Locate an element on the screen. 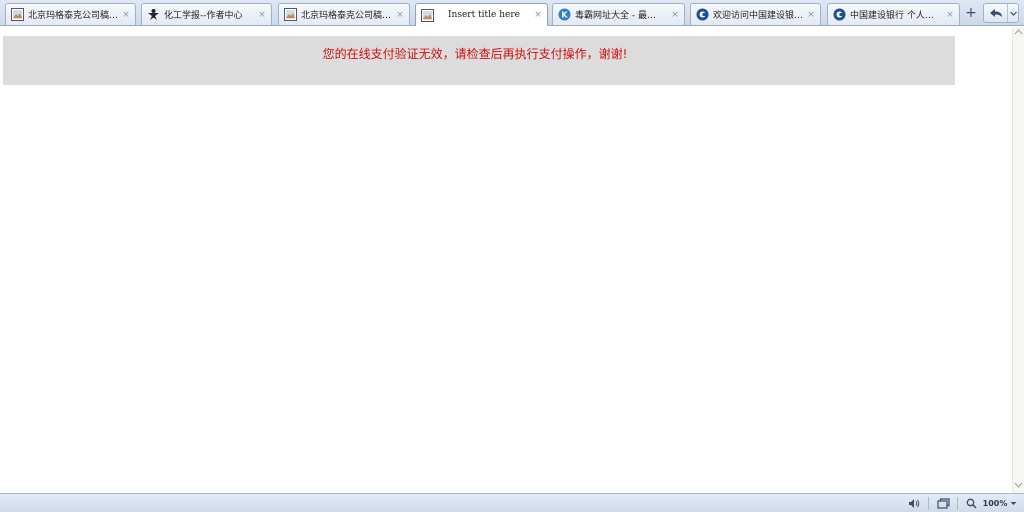 Image resolution: width=1024 pixels, height=512 pixels. svg-text: K is located at coordinates (564, 15).